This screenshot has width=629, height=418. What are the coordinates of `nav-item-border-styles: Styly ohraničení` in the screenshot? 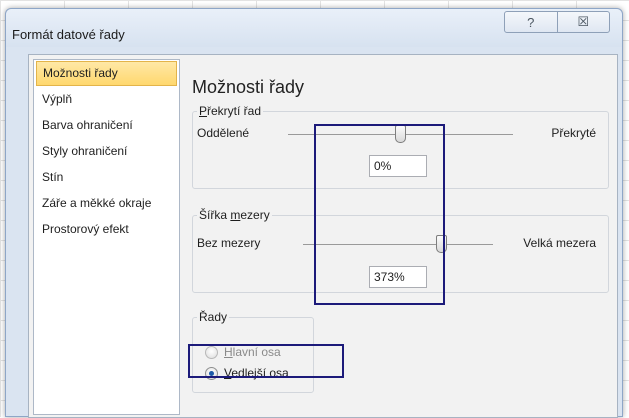 It's located at (106, 151).